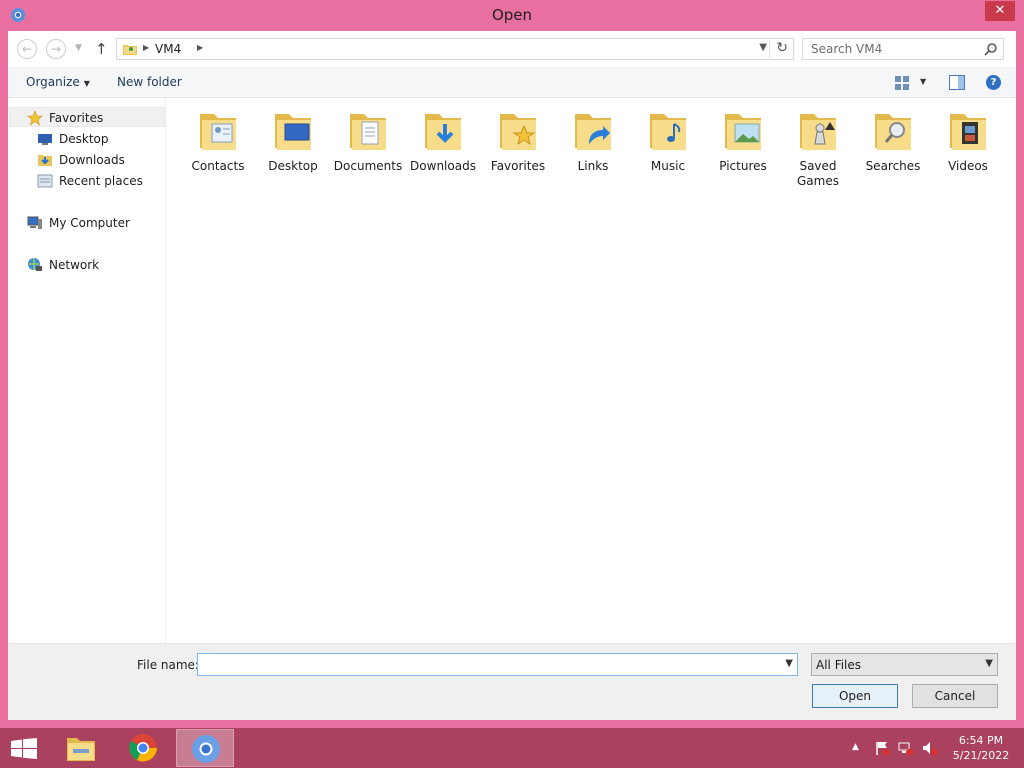 The width and height of the screenshot is (1024, 768). Describe the element at coordinates (743, 132) in the screenshot. I see `pictures-folder-icon` at that location.